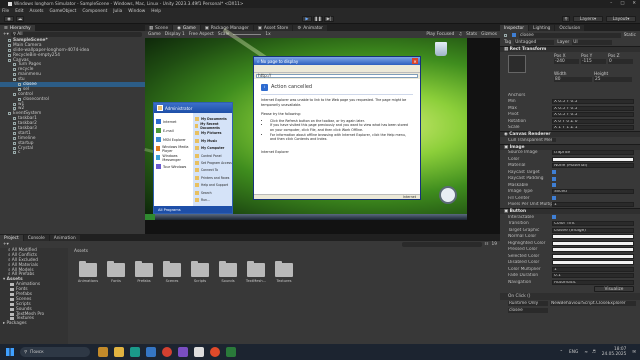  Describe the element at coordinates (151, 352) in the screenshot. I see `store-icon` at that location.